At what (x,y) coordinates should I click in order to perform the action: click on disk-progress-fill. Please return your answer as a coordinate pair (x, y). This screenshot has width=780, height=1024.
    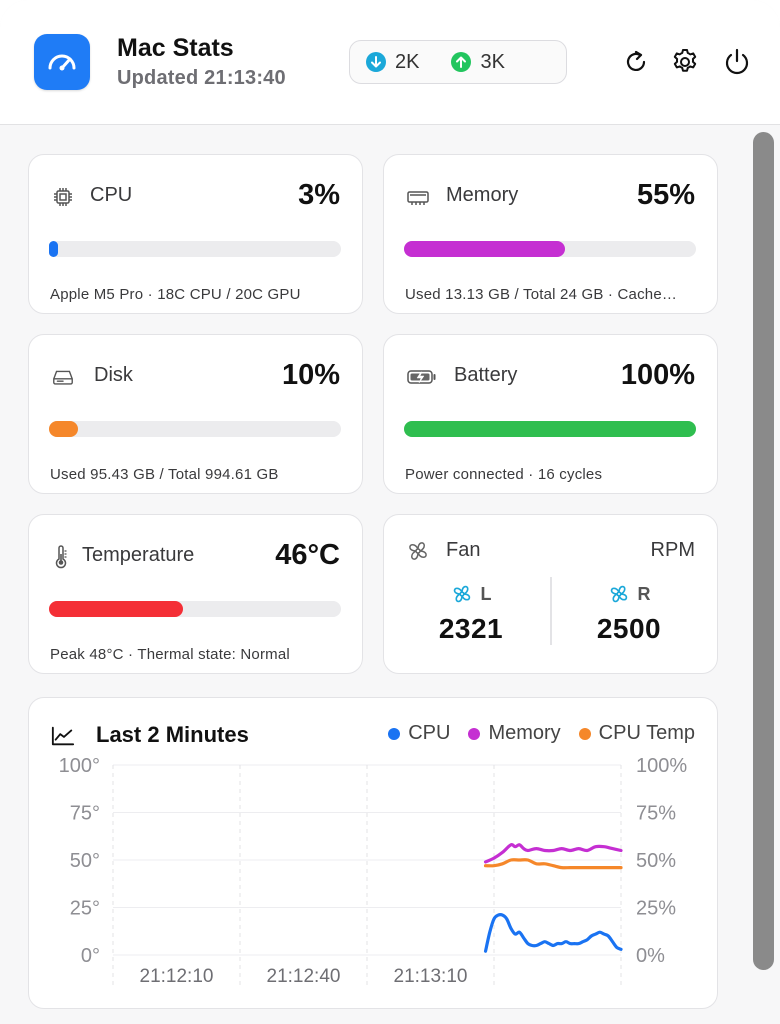
    Looking at the image, I should click on (64, 429).